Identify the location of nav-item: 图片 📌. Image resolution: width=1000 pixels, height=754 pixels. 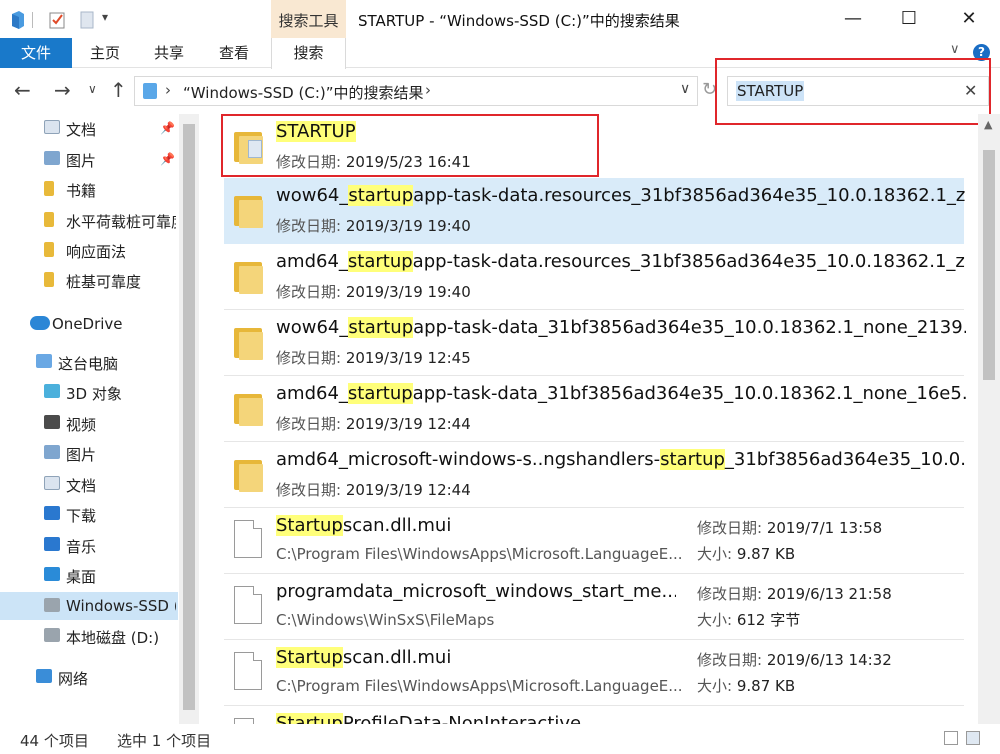
(89, 159).